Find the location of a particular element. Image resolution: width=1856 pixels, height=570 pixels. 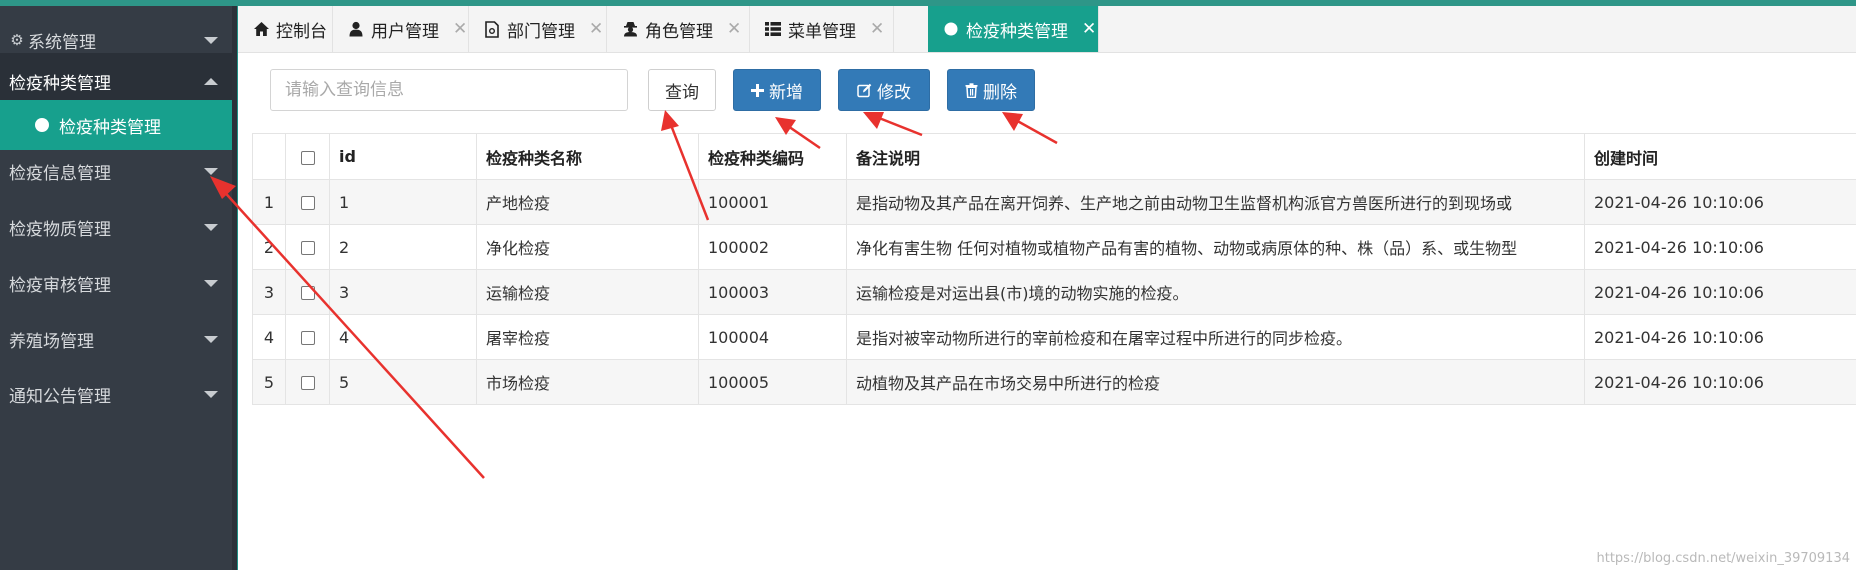

sidebar-item-label: 检疫种类管理 is located at coordinates (60, 83).